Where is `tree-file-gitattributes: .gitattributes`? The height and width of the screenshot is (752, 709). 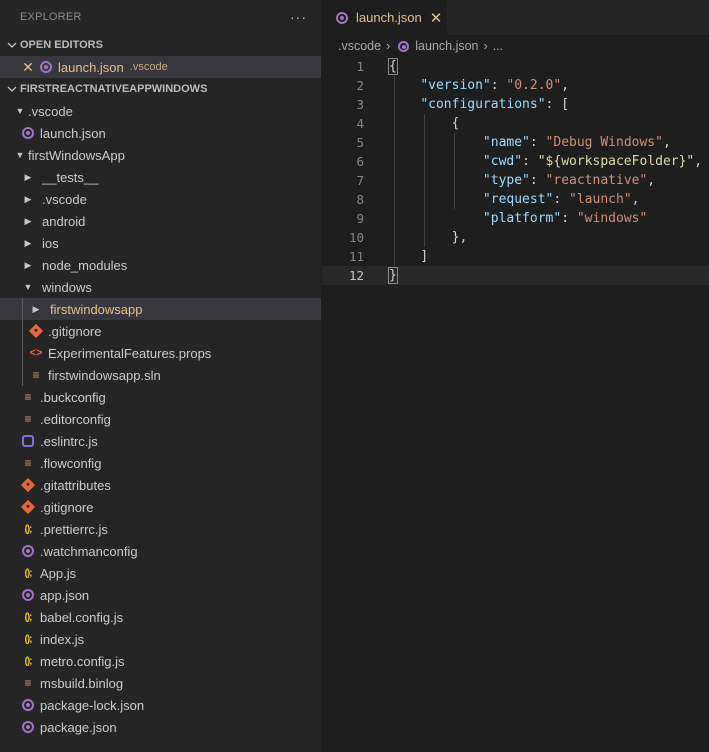
tree-file-gitattributes: .gitattributes is located at coordinates (160, 485).